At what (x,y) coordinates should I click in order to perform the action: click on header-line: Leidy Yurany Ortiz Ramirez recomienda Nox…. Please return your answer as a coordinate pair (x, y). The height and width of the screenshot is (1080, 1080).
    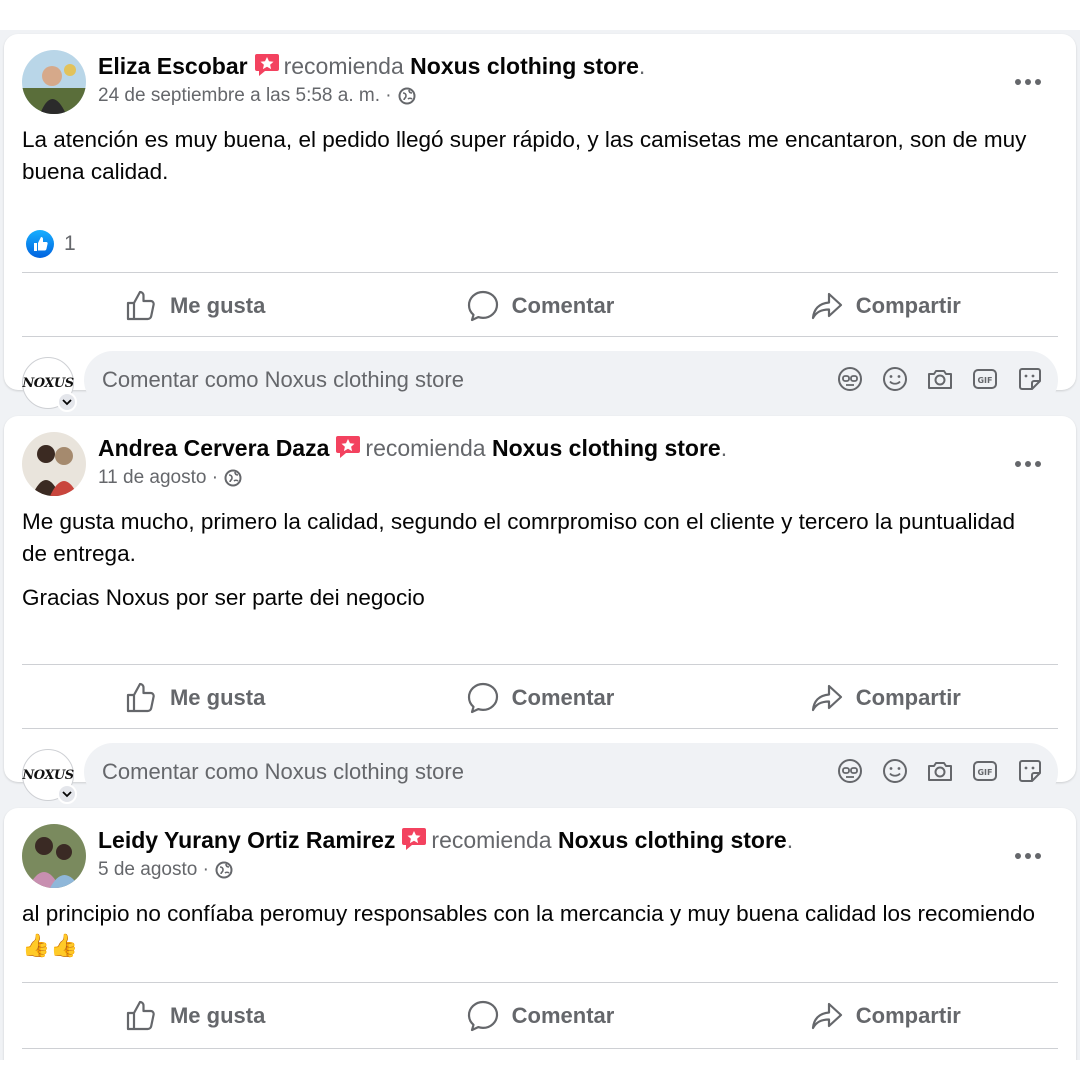
    Looking at the image, I should click on (547, 840).